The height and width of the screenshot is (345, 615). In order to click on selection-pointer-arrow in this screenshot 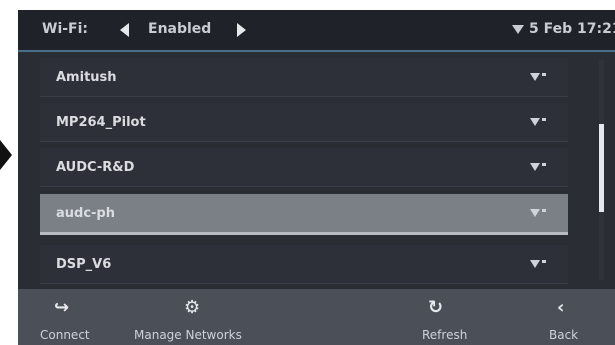, I will do `click(6, 155)`.